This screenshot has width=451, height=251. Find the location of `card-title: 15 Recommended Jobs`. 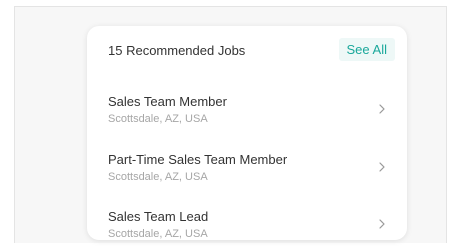

card-title: 15 Recommended Jobs is located at coordinates (177, 50).